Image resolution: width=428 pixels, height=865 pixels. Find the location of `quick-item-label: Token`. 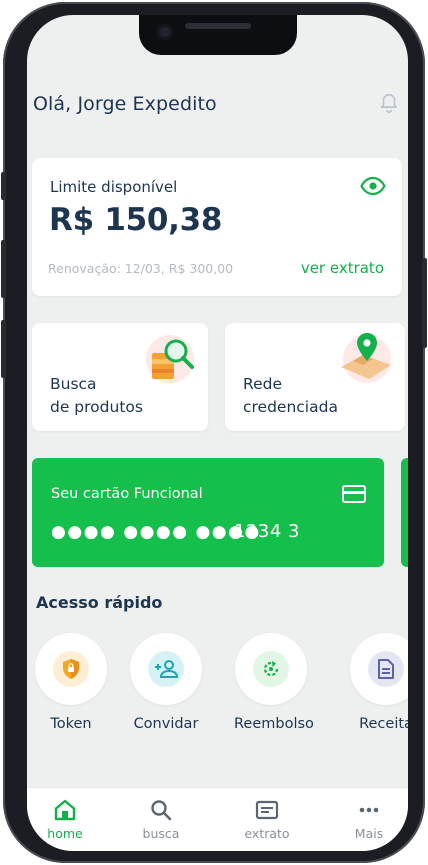

quick-item-label: Token is located at coordinates (71, 724).